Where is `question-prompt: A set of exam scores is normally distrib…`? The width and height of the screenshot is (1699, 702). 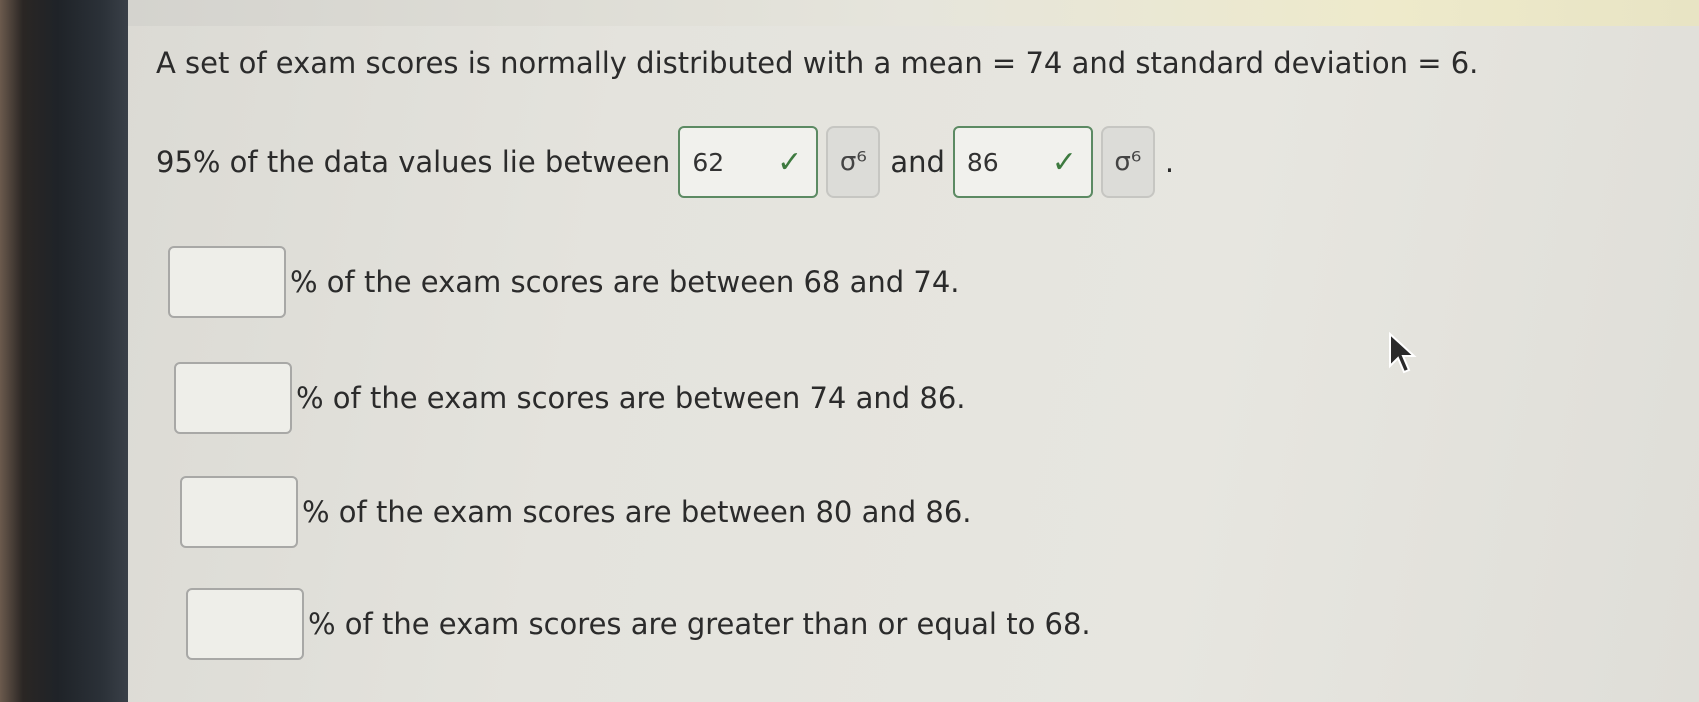 question-prompt: A set of exam scores is normally distrib… is located at coordinates (817, 63).